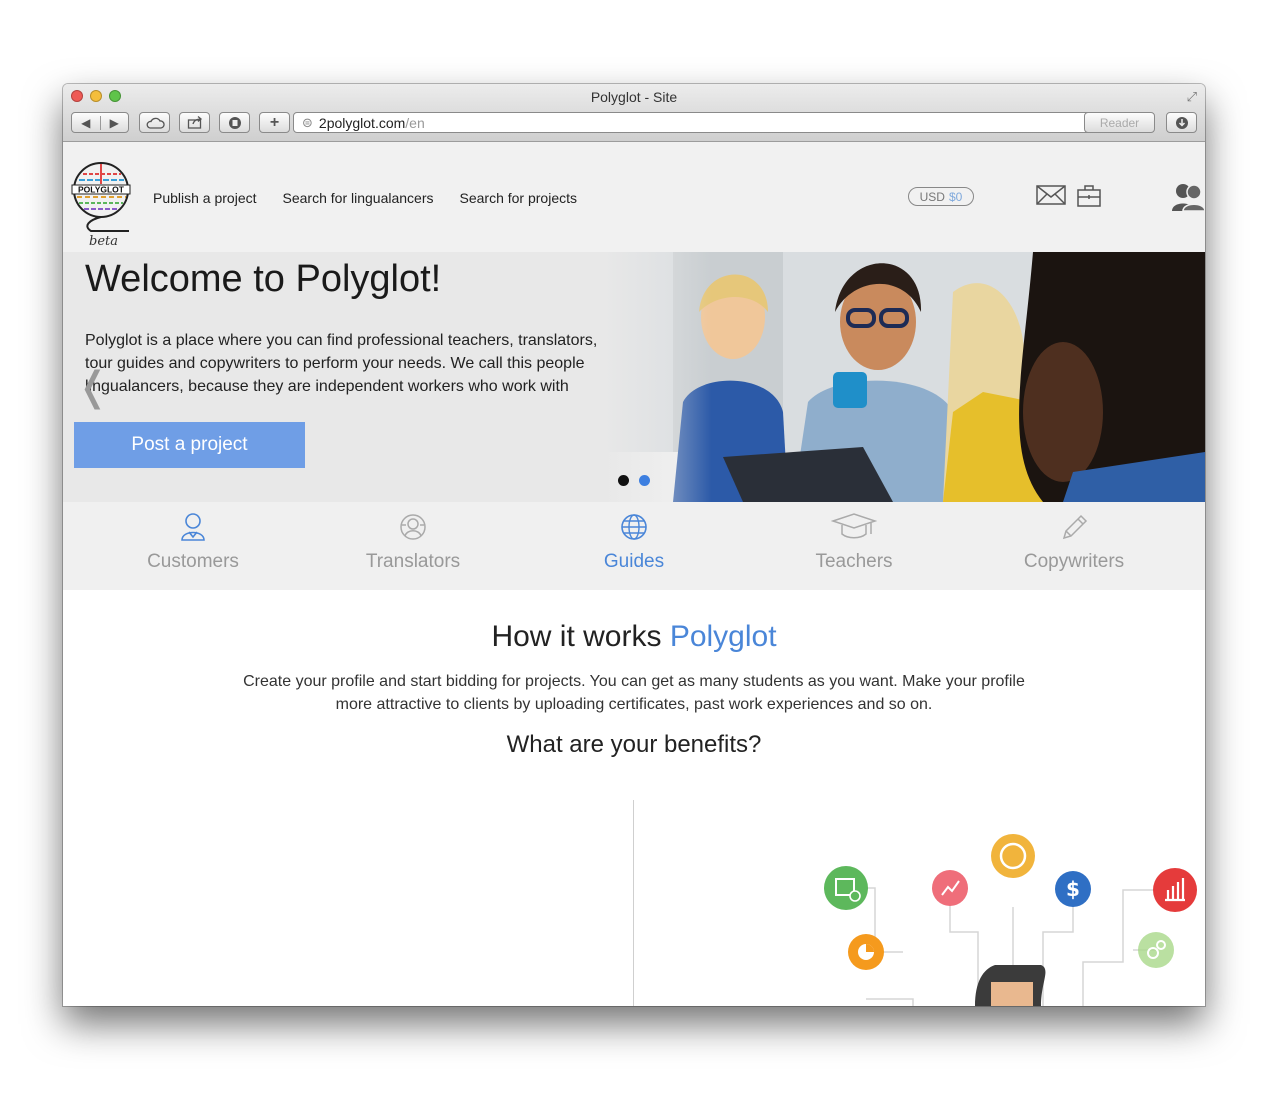 The image size is (1268, 1094). I want to click on forward-icon: ▶, so click(115, 123).